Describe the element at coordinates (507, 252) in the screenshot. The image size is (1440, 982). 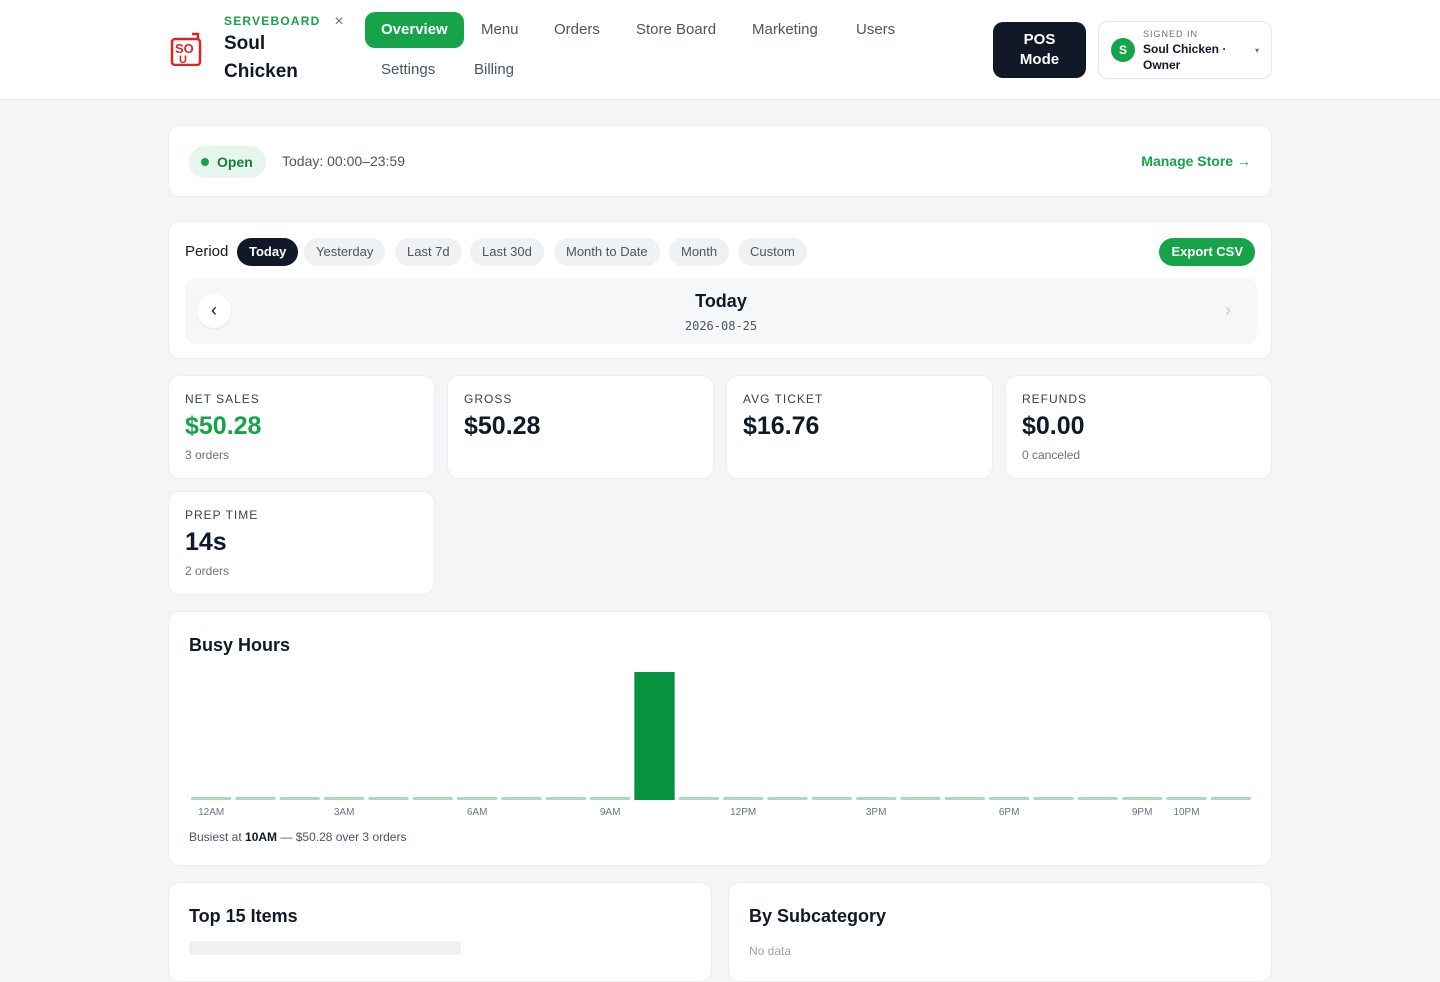
I see `period-last-30d: Last 30d` at that location.